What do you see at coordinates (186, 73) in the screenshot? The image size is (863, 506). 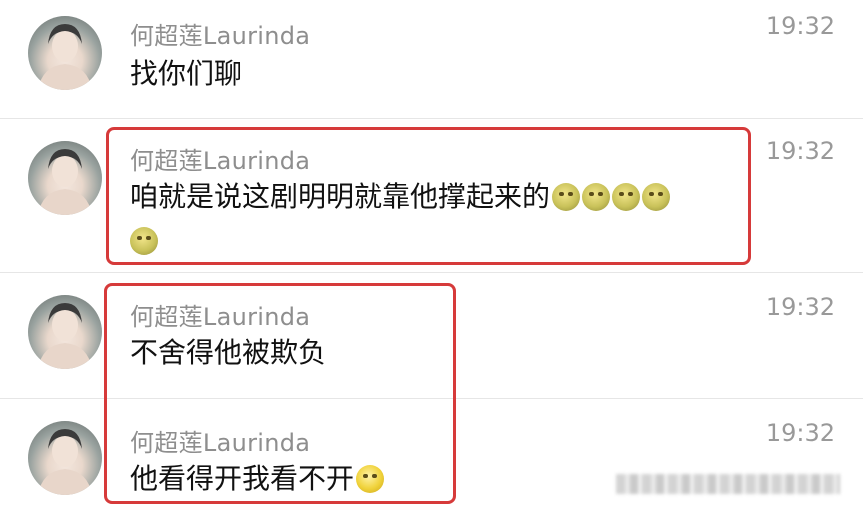 I see `message-text: 找你们聊` at bounding box center [186, 73].